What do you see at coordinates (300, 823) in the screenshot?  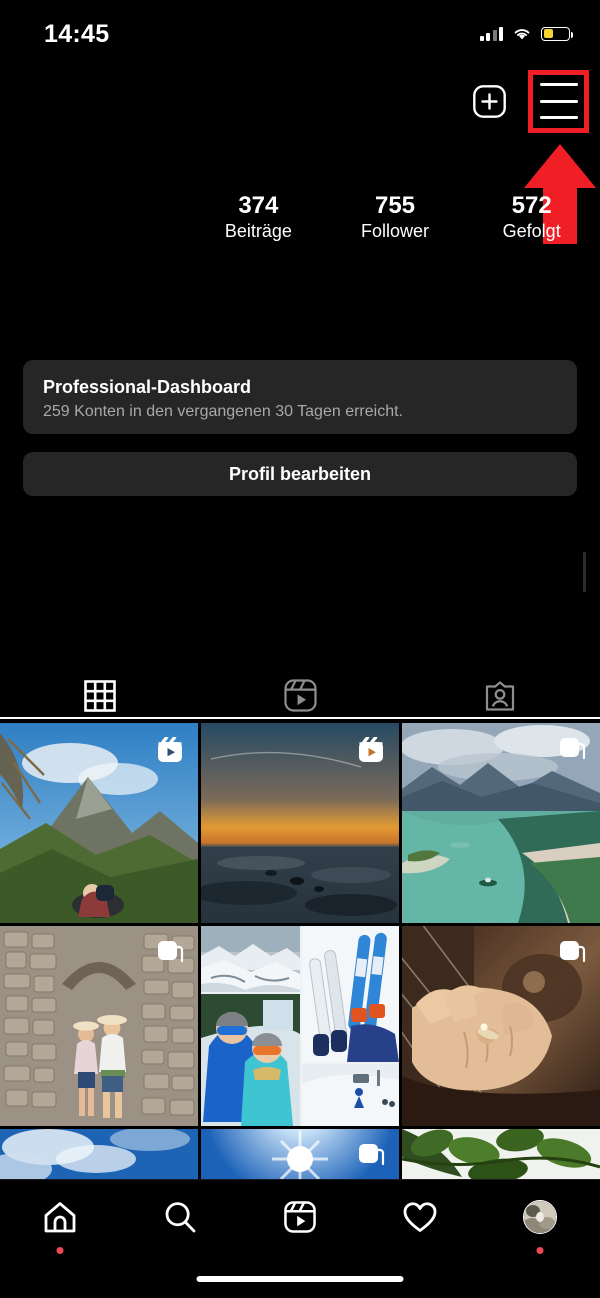 I see `post-sunset-beach` at bounding box center [300, 823].